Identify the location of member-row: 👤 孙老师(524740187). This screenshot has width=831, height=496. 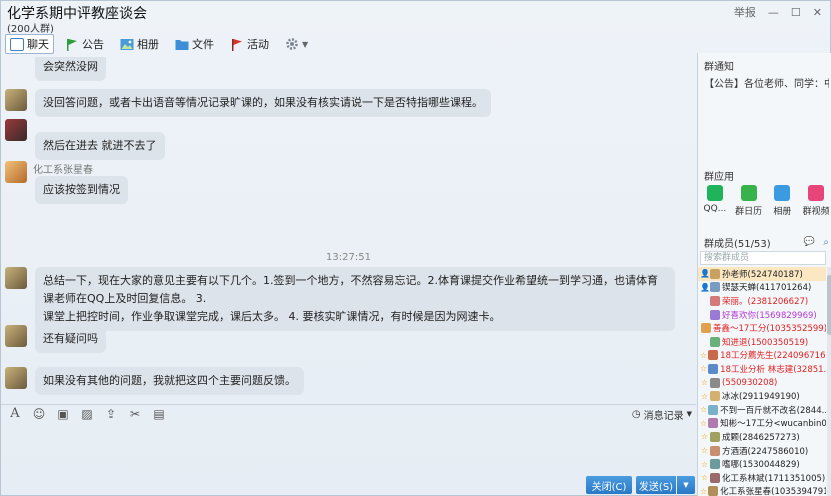
(762, 274).